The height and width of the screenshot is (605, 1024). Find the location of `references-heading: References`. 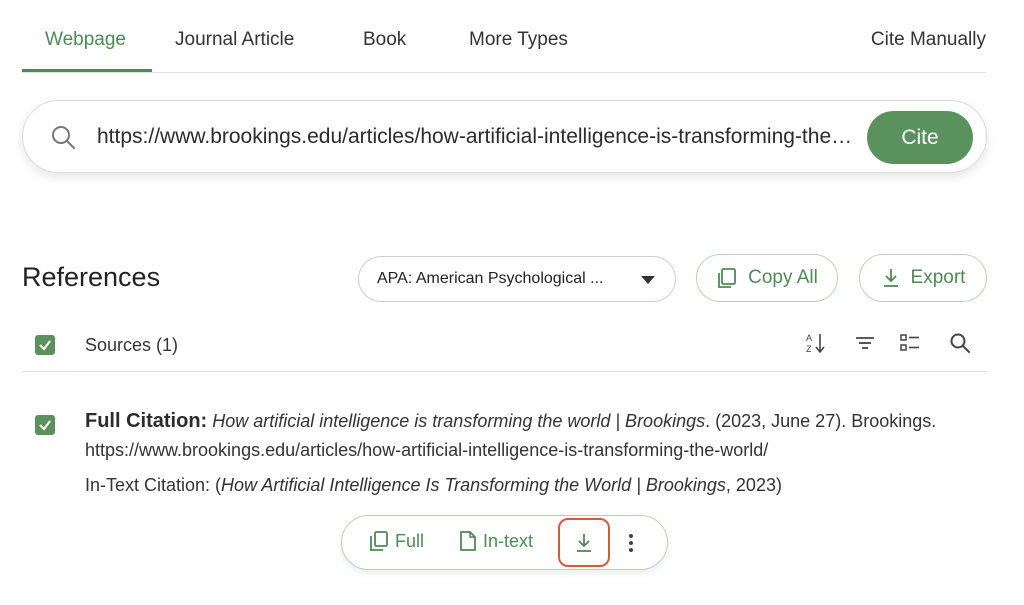

references-heading: References is located at coordinates (91, 277).